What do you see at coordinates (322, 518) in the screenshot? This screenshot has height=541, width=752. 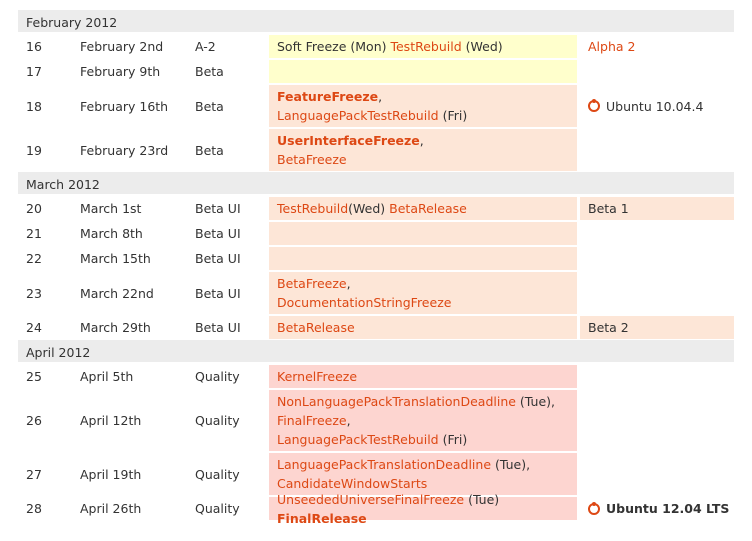 I see `link-finalrelease: FinalRelease` at bounding box center [322, 518].